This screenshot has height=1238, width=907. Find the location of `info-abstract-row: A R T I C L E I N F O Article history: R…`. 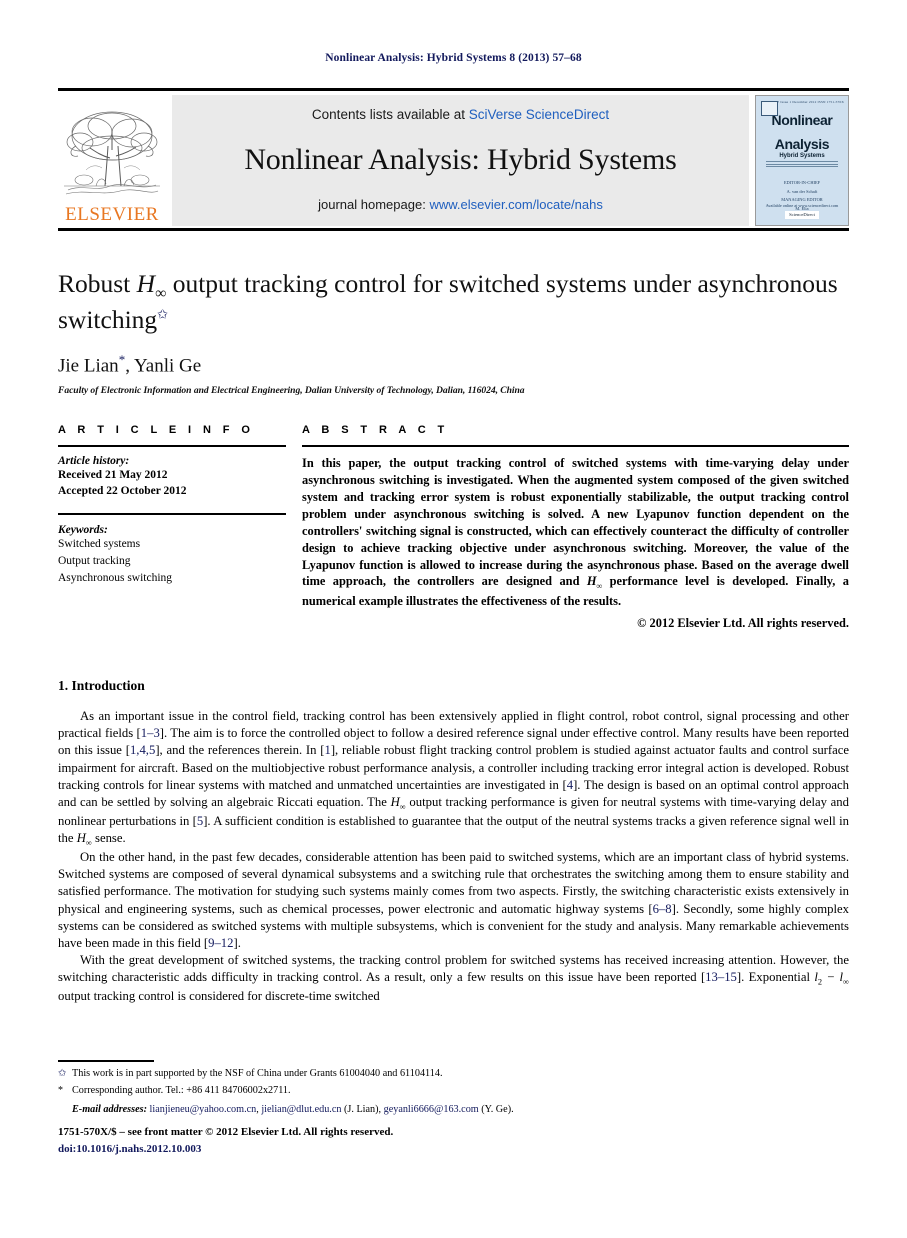

info-abstract-row: A R T I C L E I N F O Article history: R… is located at coordinates (453, 527).